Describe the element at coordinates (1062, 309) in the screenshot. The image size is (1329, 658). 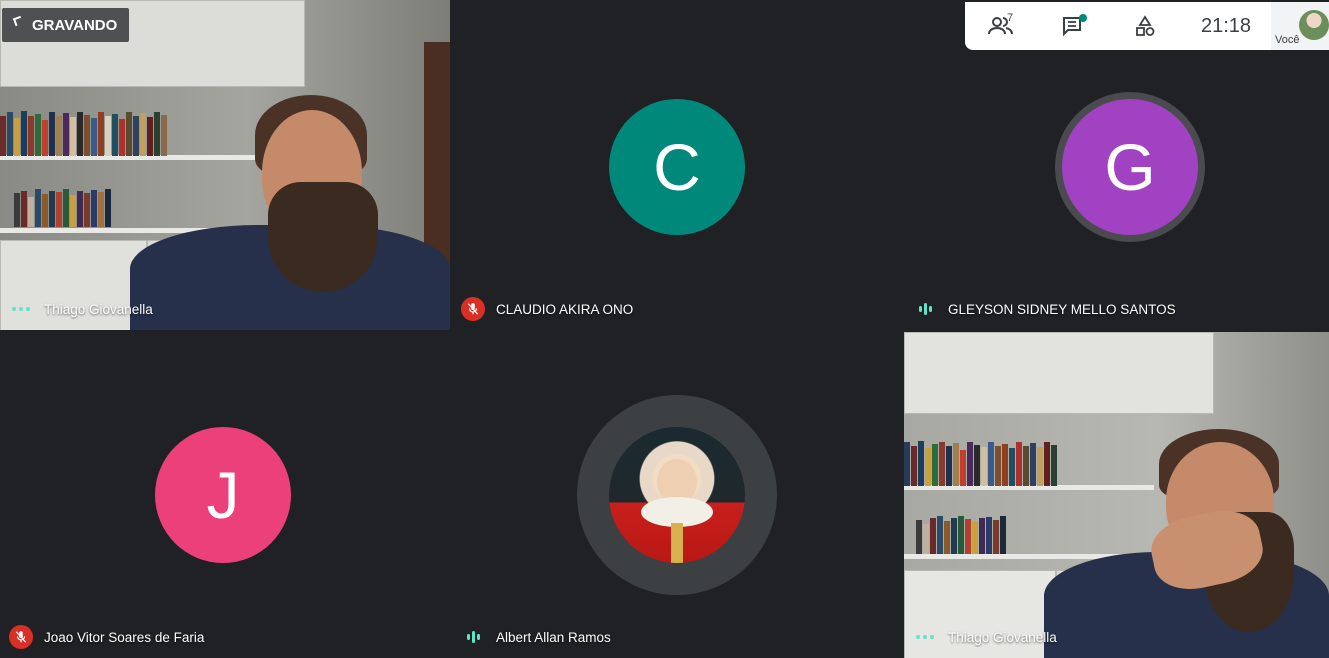
I see `participant-name: GLEYSON SIDNEY MELLO SANTOS` at that location.